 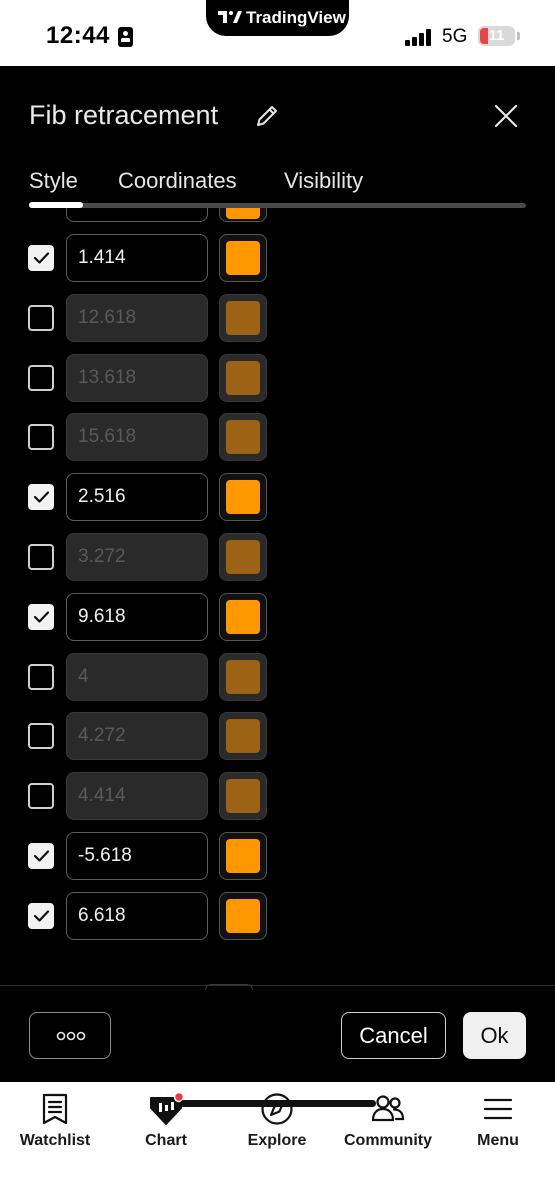 What do you see at coordinates (277, 497) in the screenshot?
I see `level-row: 2.516` at bounding box center [277, 497].